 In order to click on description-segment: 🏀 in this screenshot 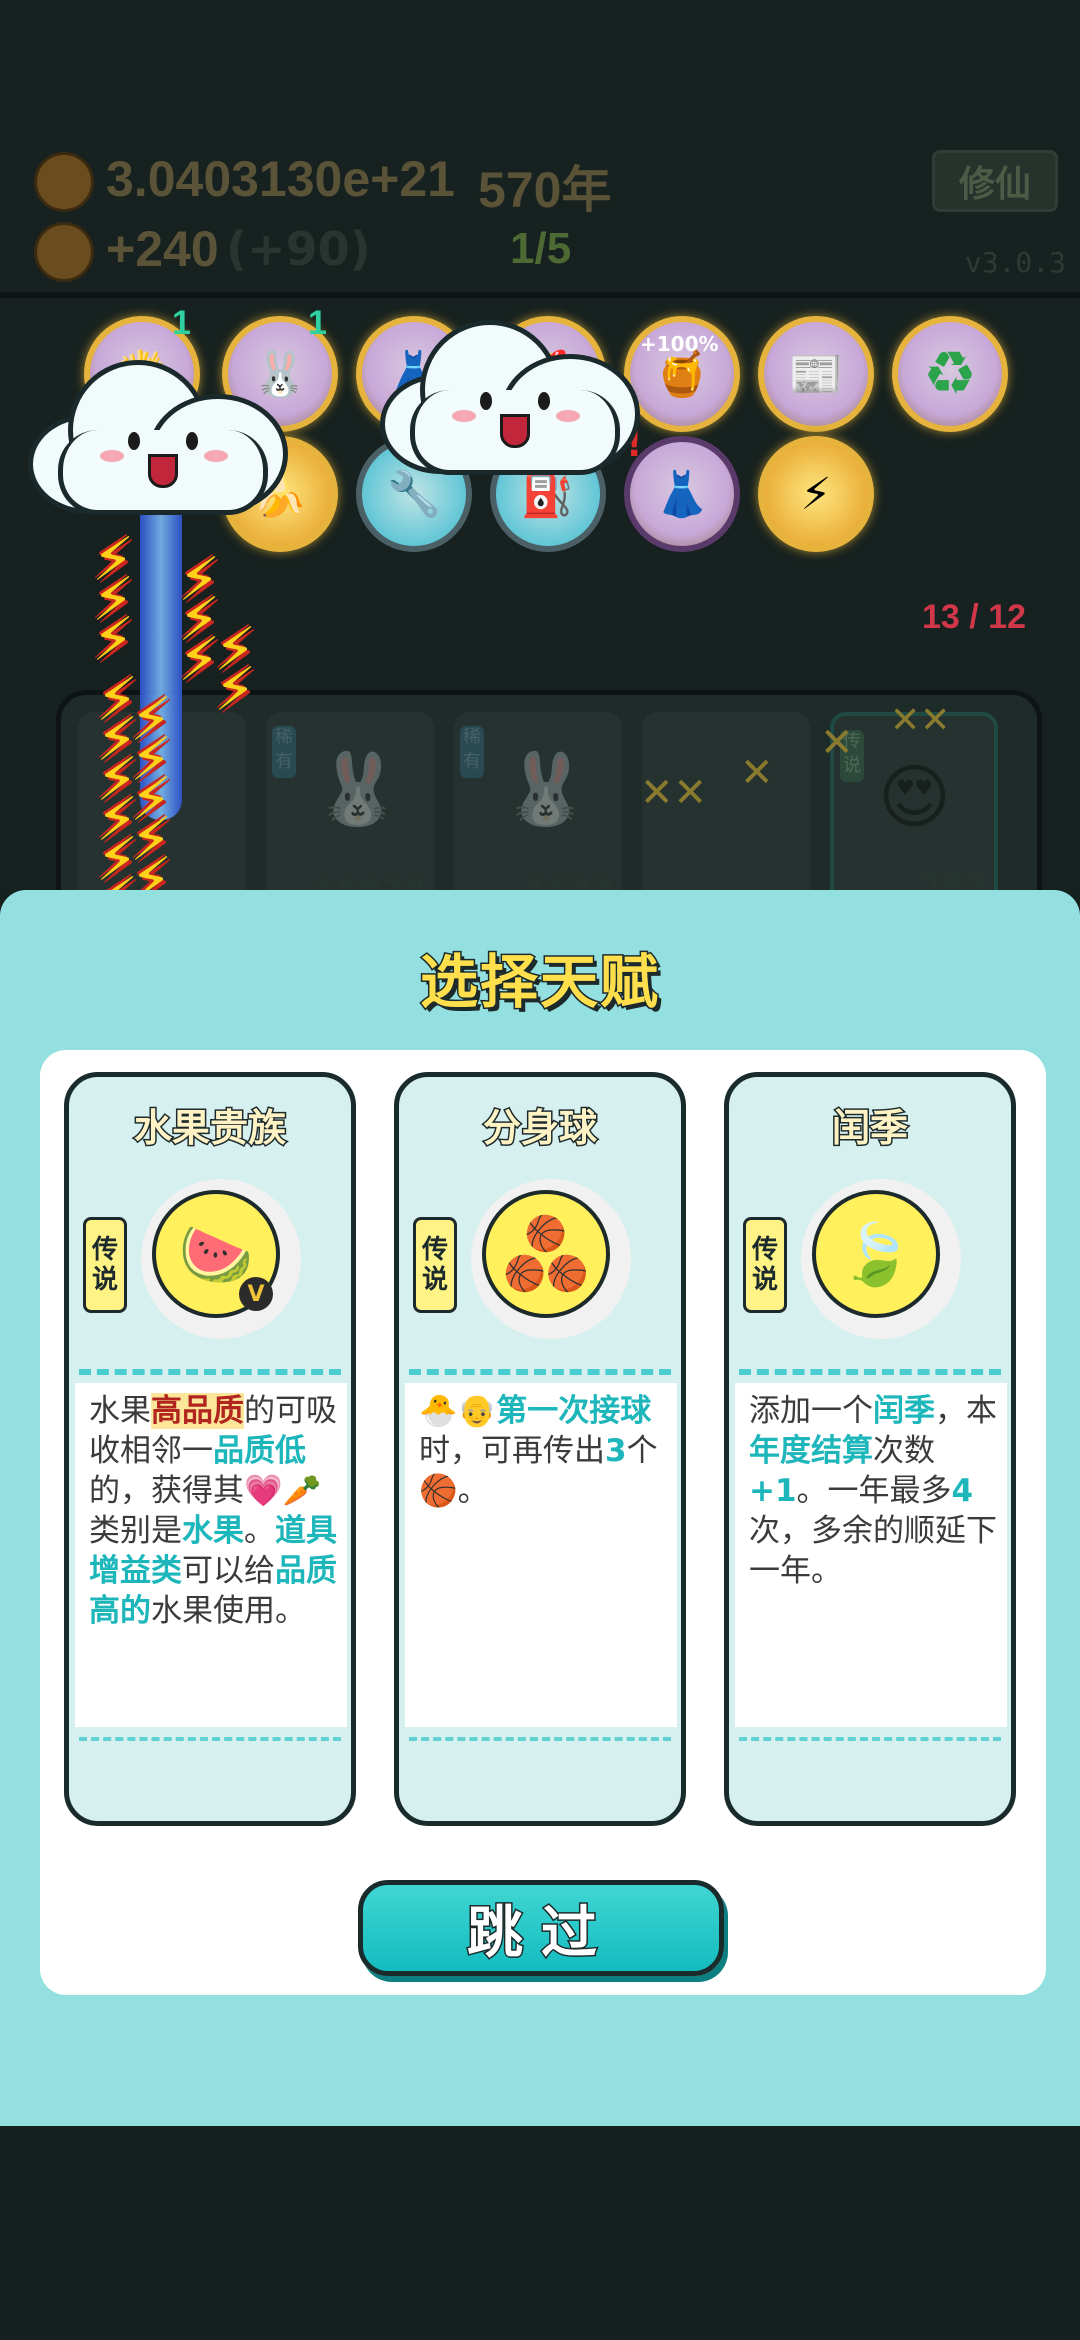, I will do `click(438, 1491)`.